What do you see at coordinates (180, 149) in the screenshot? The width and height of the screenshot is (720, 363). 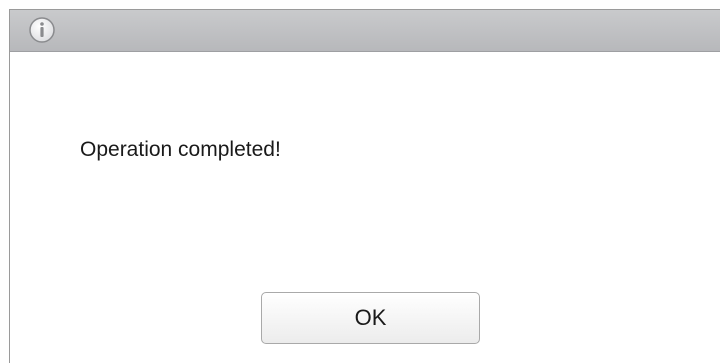 I see `dialog-message: Operation completed!` at bounding box center [180, 149].